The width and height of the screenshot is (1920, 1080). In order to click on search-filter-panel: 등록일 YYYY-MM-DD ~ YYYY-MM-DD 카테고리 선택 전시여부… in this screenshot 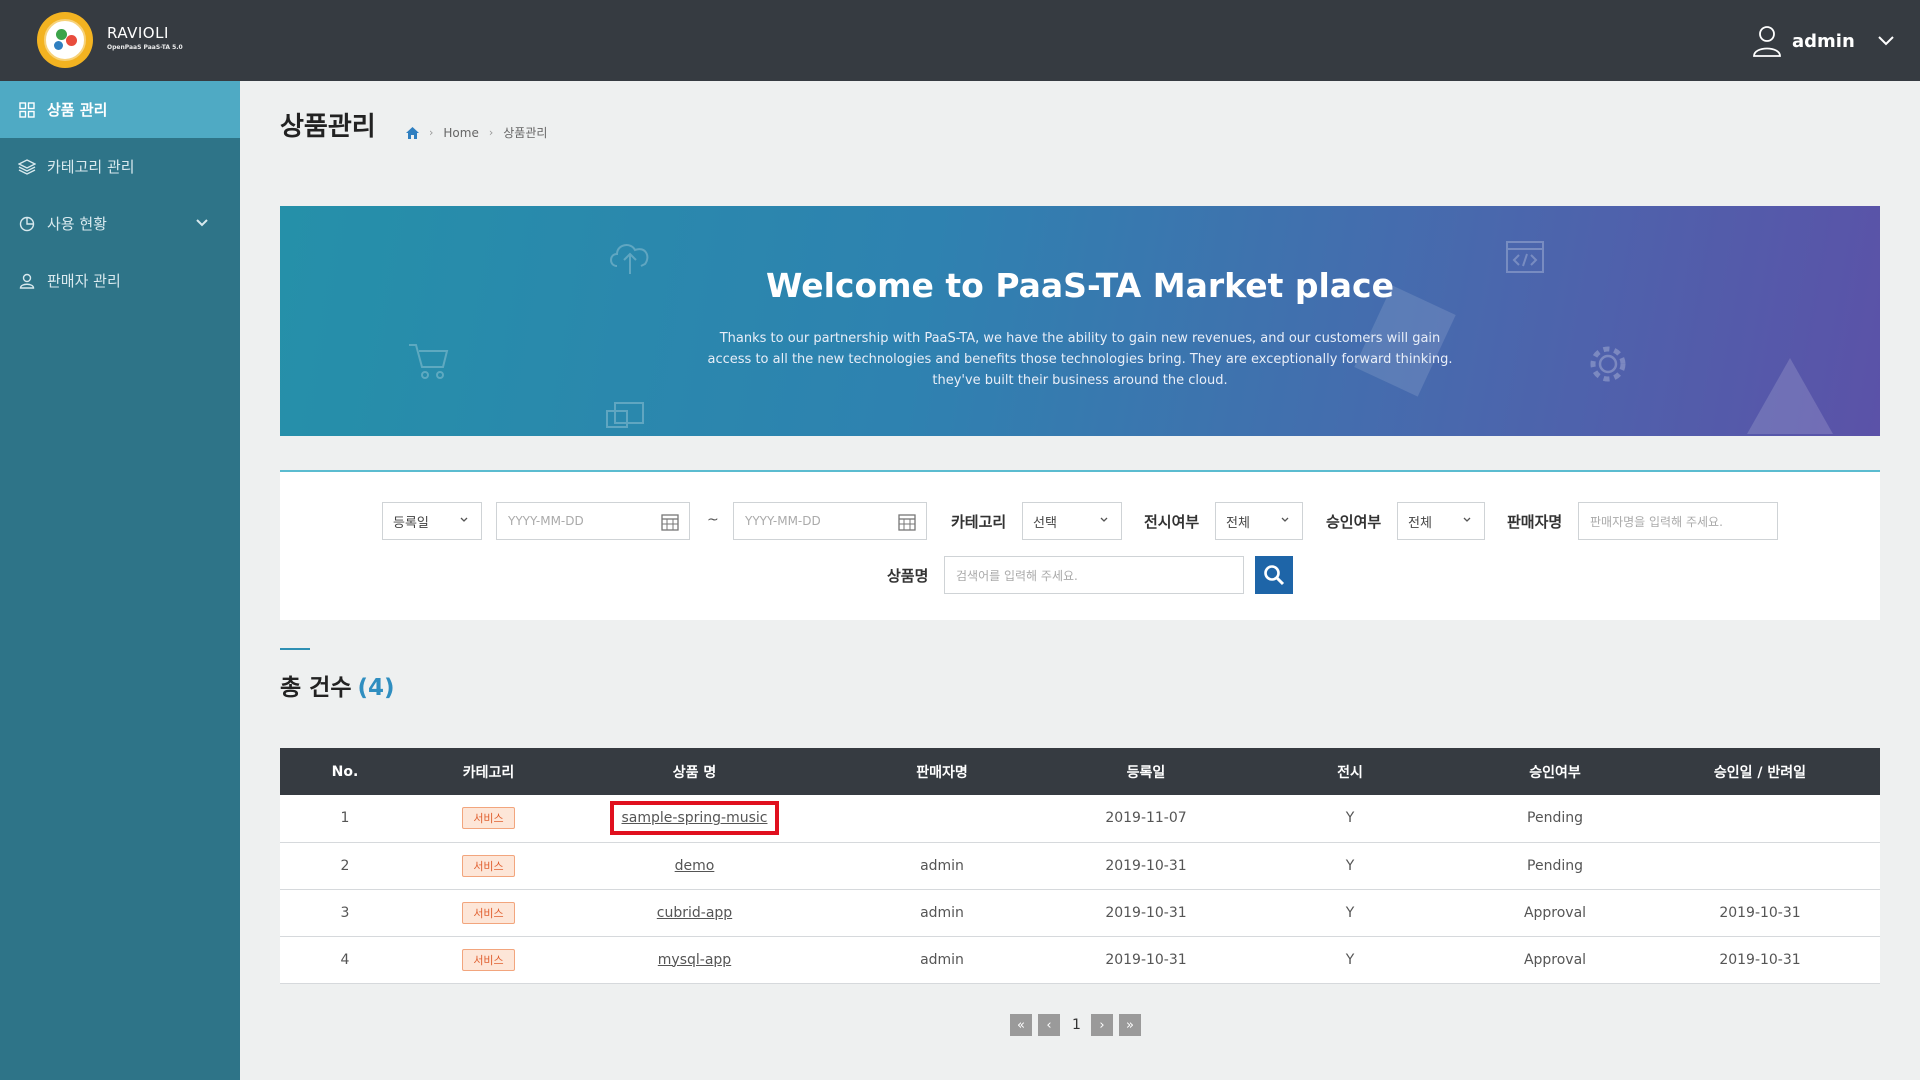, I will do `click(1080, 545)`.